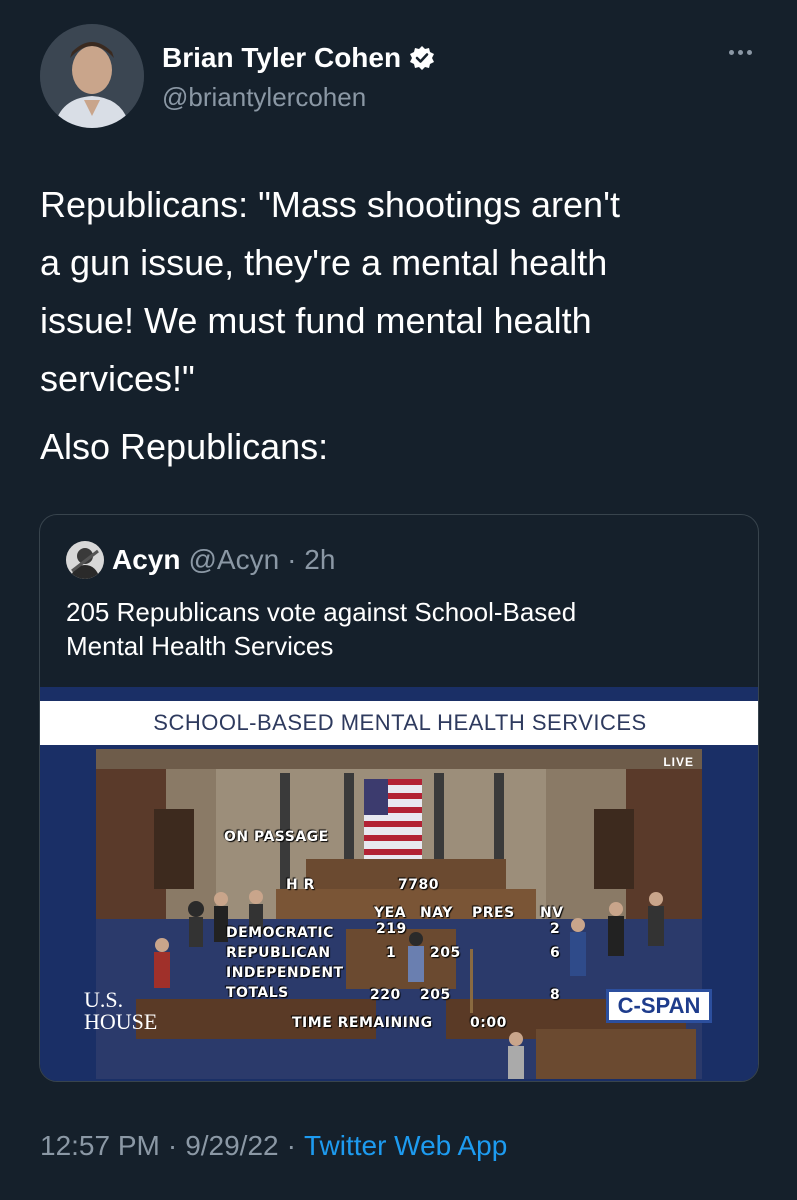 This screenshot has height=1200, width=797. I want to click on live-indicator: LIVE, so click(678, 762).